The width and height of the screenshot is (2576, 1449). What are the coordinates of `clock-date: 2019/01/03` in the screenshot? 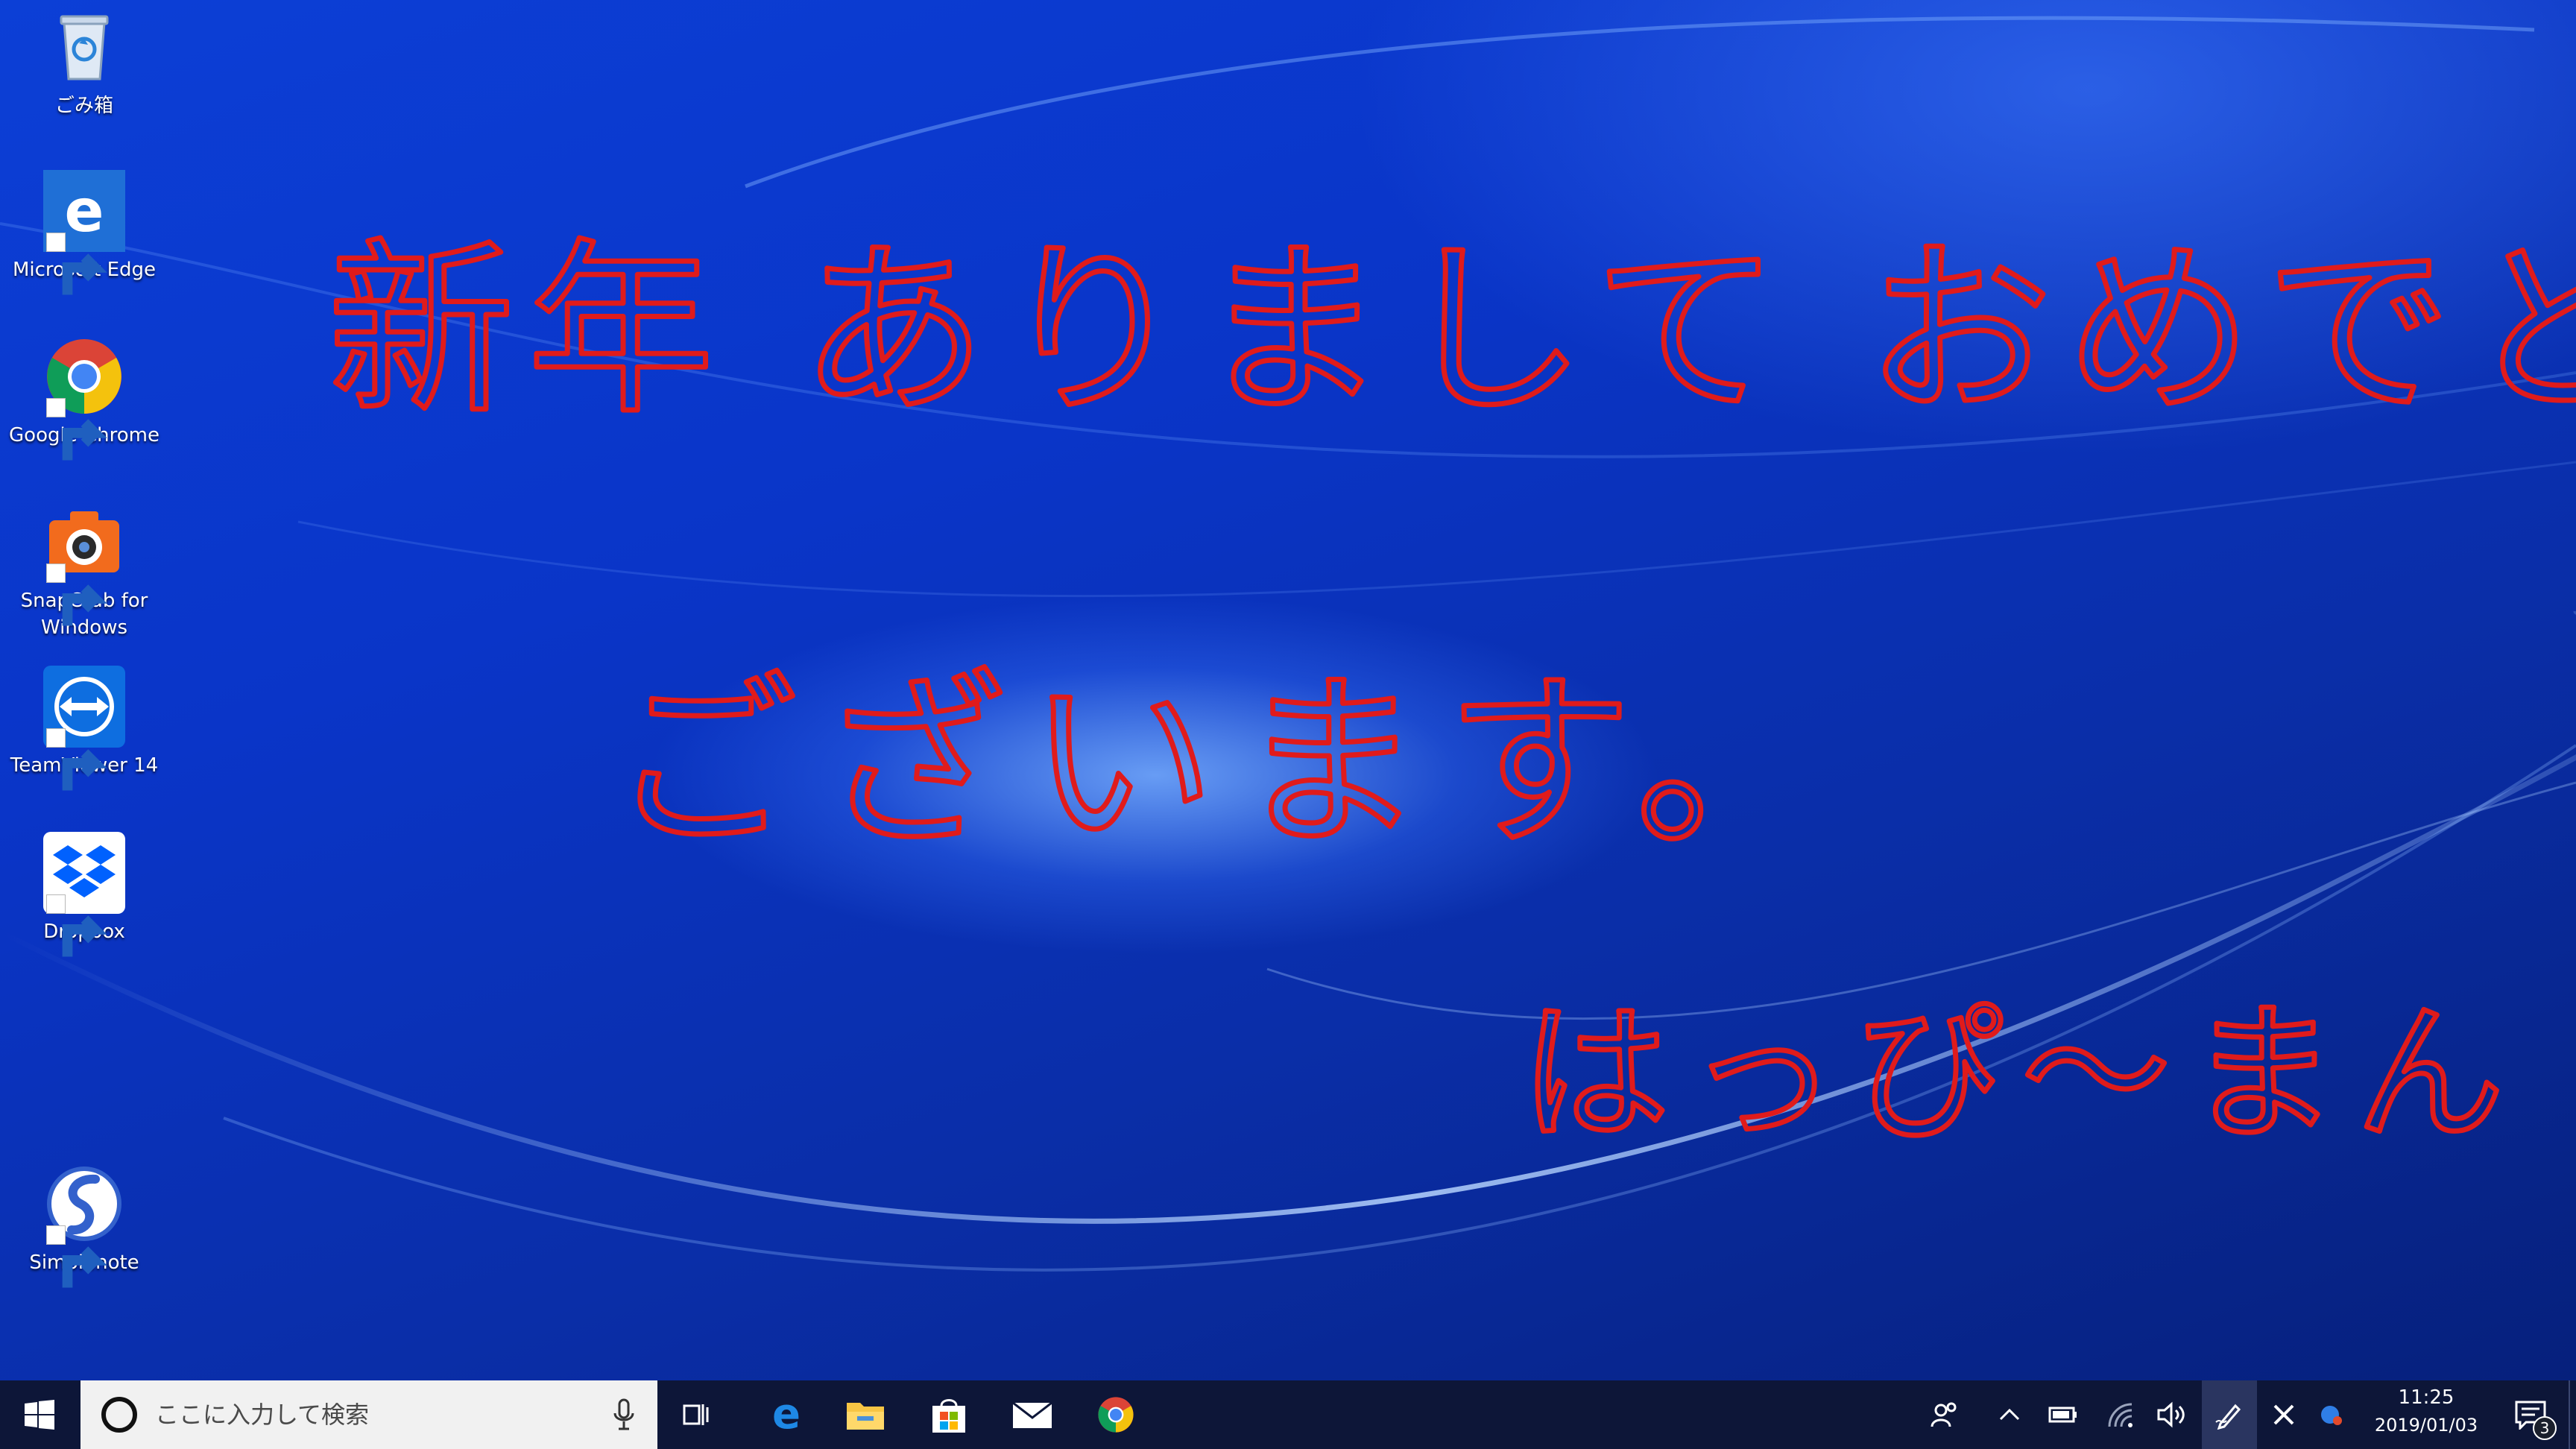 It's located at (2426, 1425).